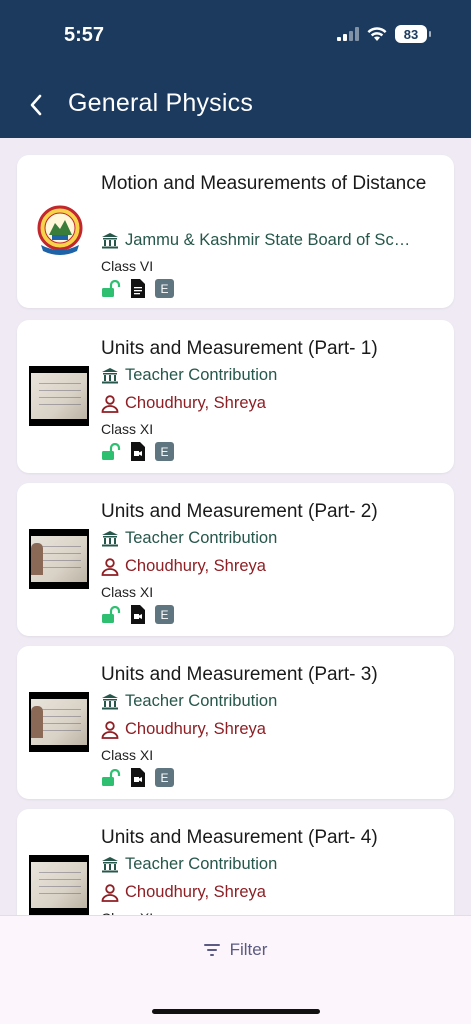 The height and width of the screenshot is (1024, 471). I want to click on battery-indicator: 83, so click(411, 34).